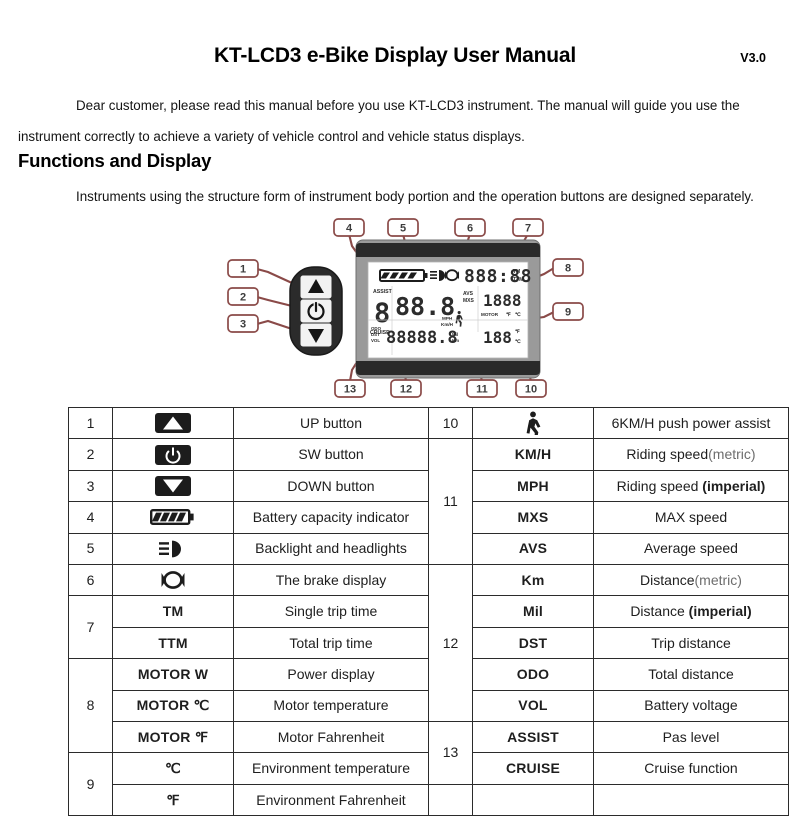 The image size is (790, 816). Describe the element at coordinates (350, 388) in the screenshot. I see `callout-13: 13` at that location.